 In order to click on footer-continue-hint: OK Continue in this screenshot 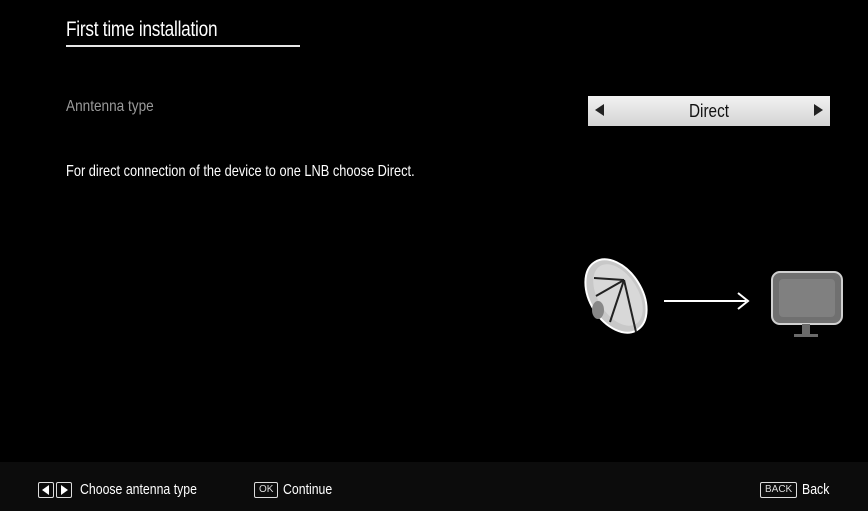, I will do `click(299, 489)`.